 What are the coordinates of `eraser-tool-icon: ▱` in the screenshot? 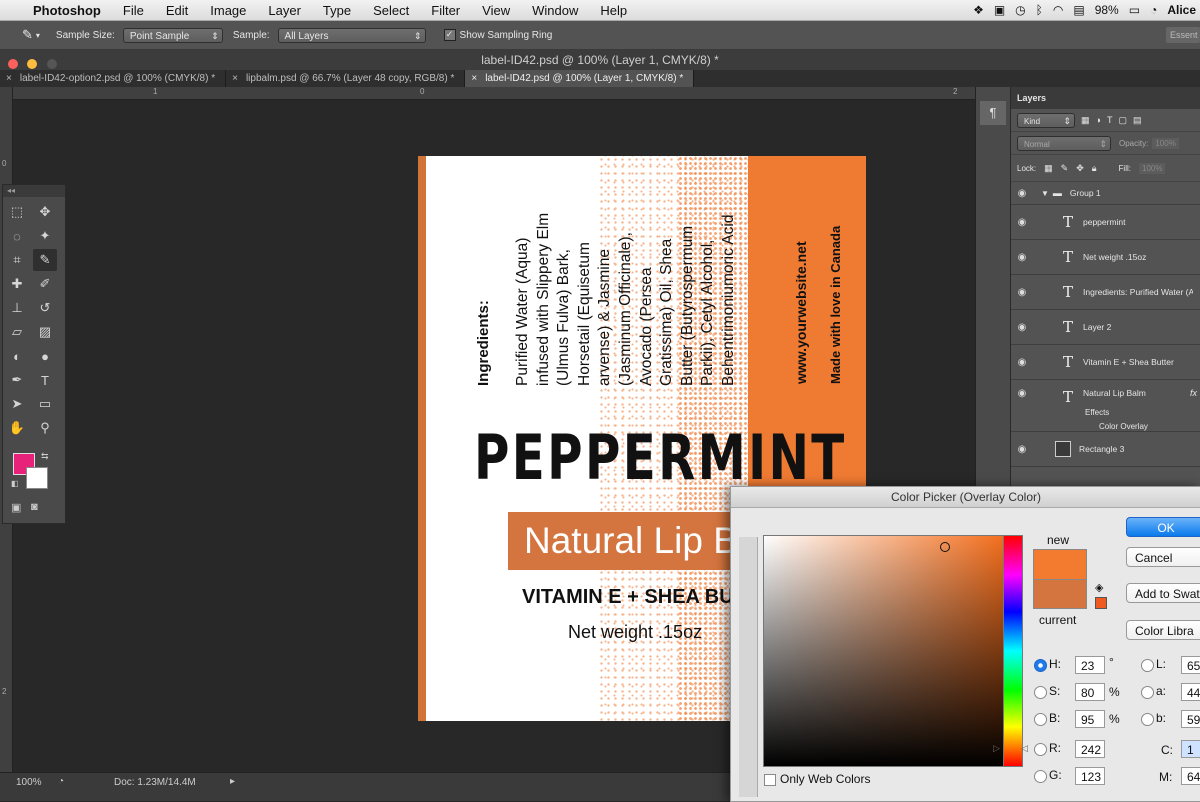 It's located at (17, 332).